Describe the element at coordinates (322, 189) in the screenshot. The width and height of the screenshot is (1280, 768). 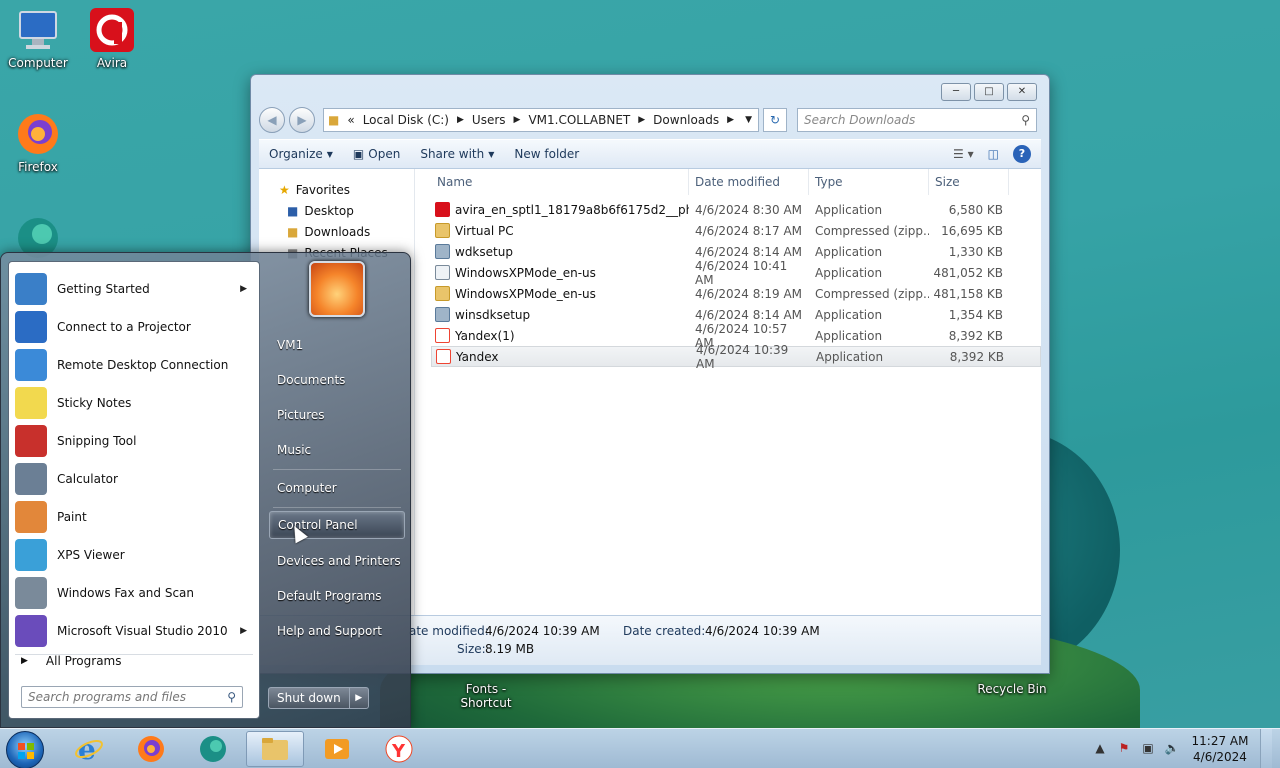
I see `nav-label: Favorites` at that location.